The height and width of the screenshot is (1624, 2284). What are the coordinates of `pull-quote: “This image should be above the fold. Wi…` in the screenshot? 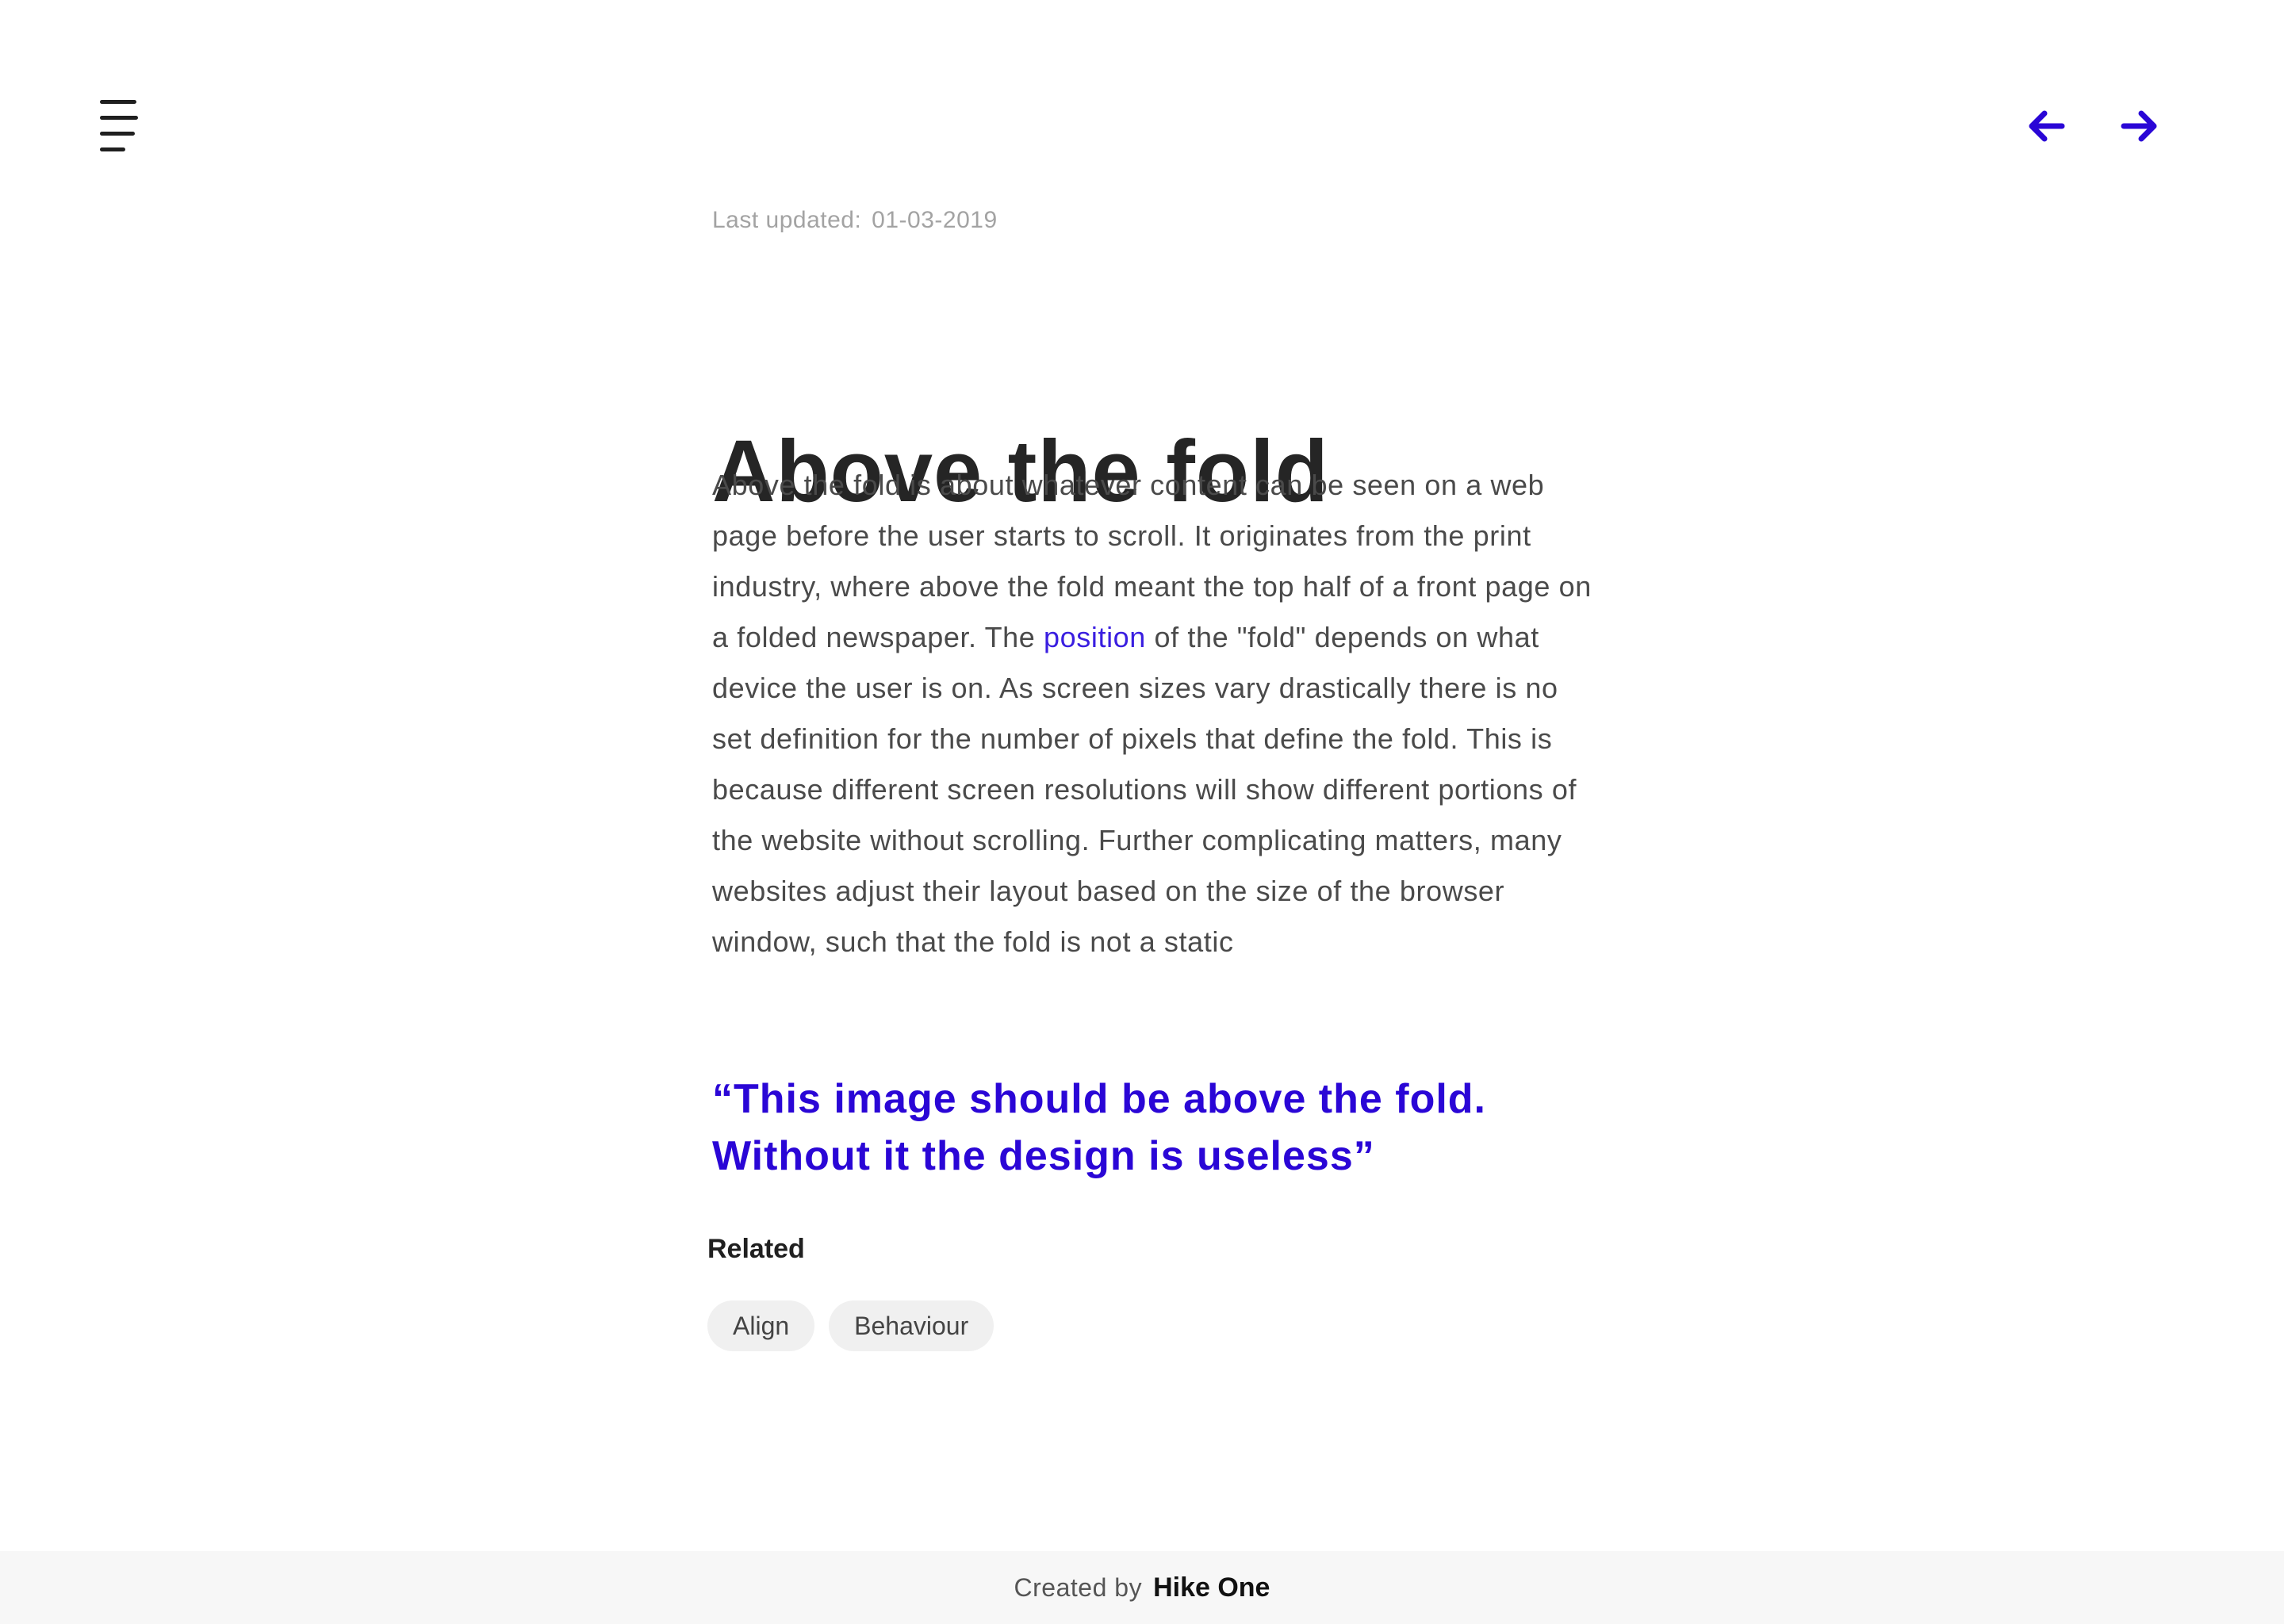 It's located at (1099, 1127).